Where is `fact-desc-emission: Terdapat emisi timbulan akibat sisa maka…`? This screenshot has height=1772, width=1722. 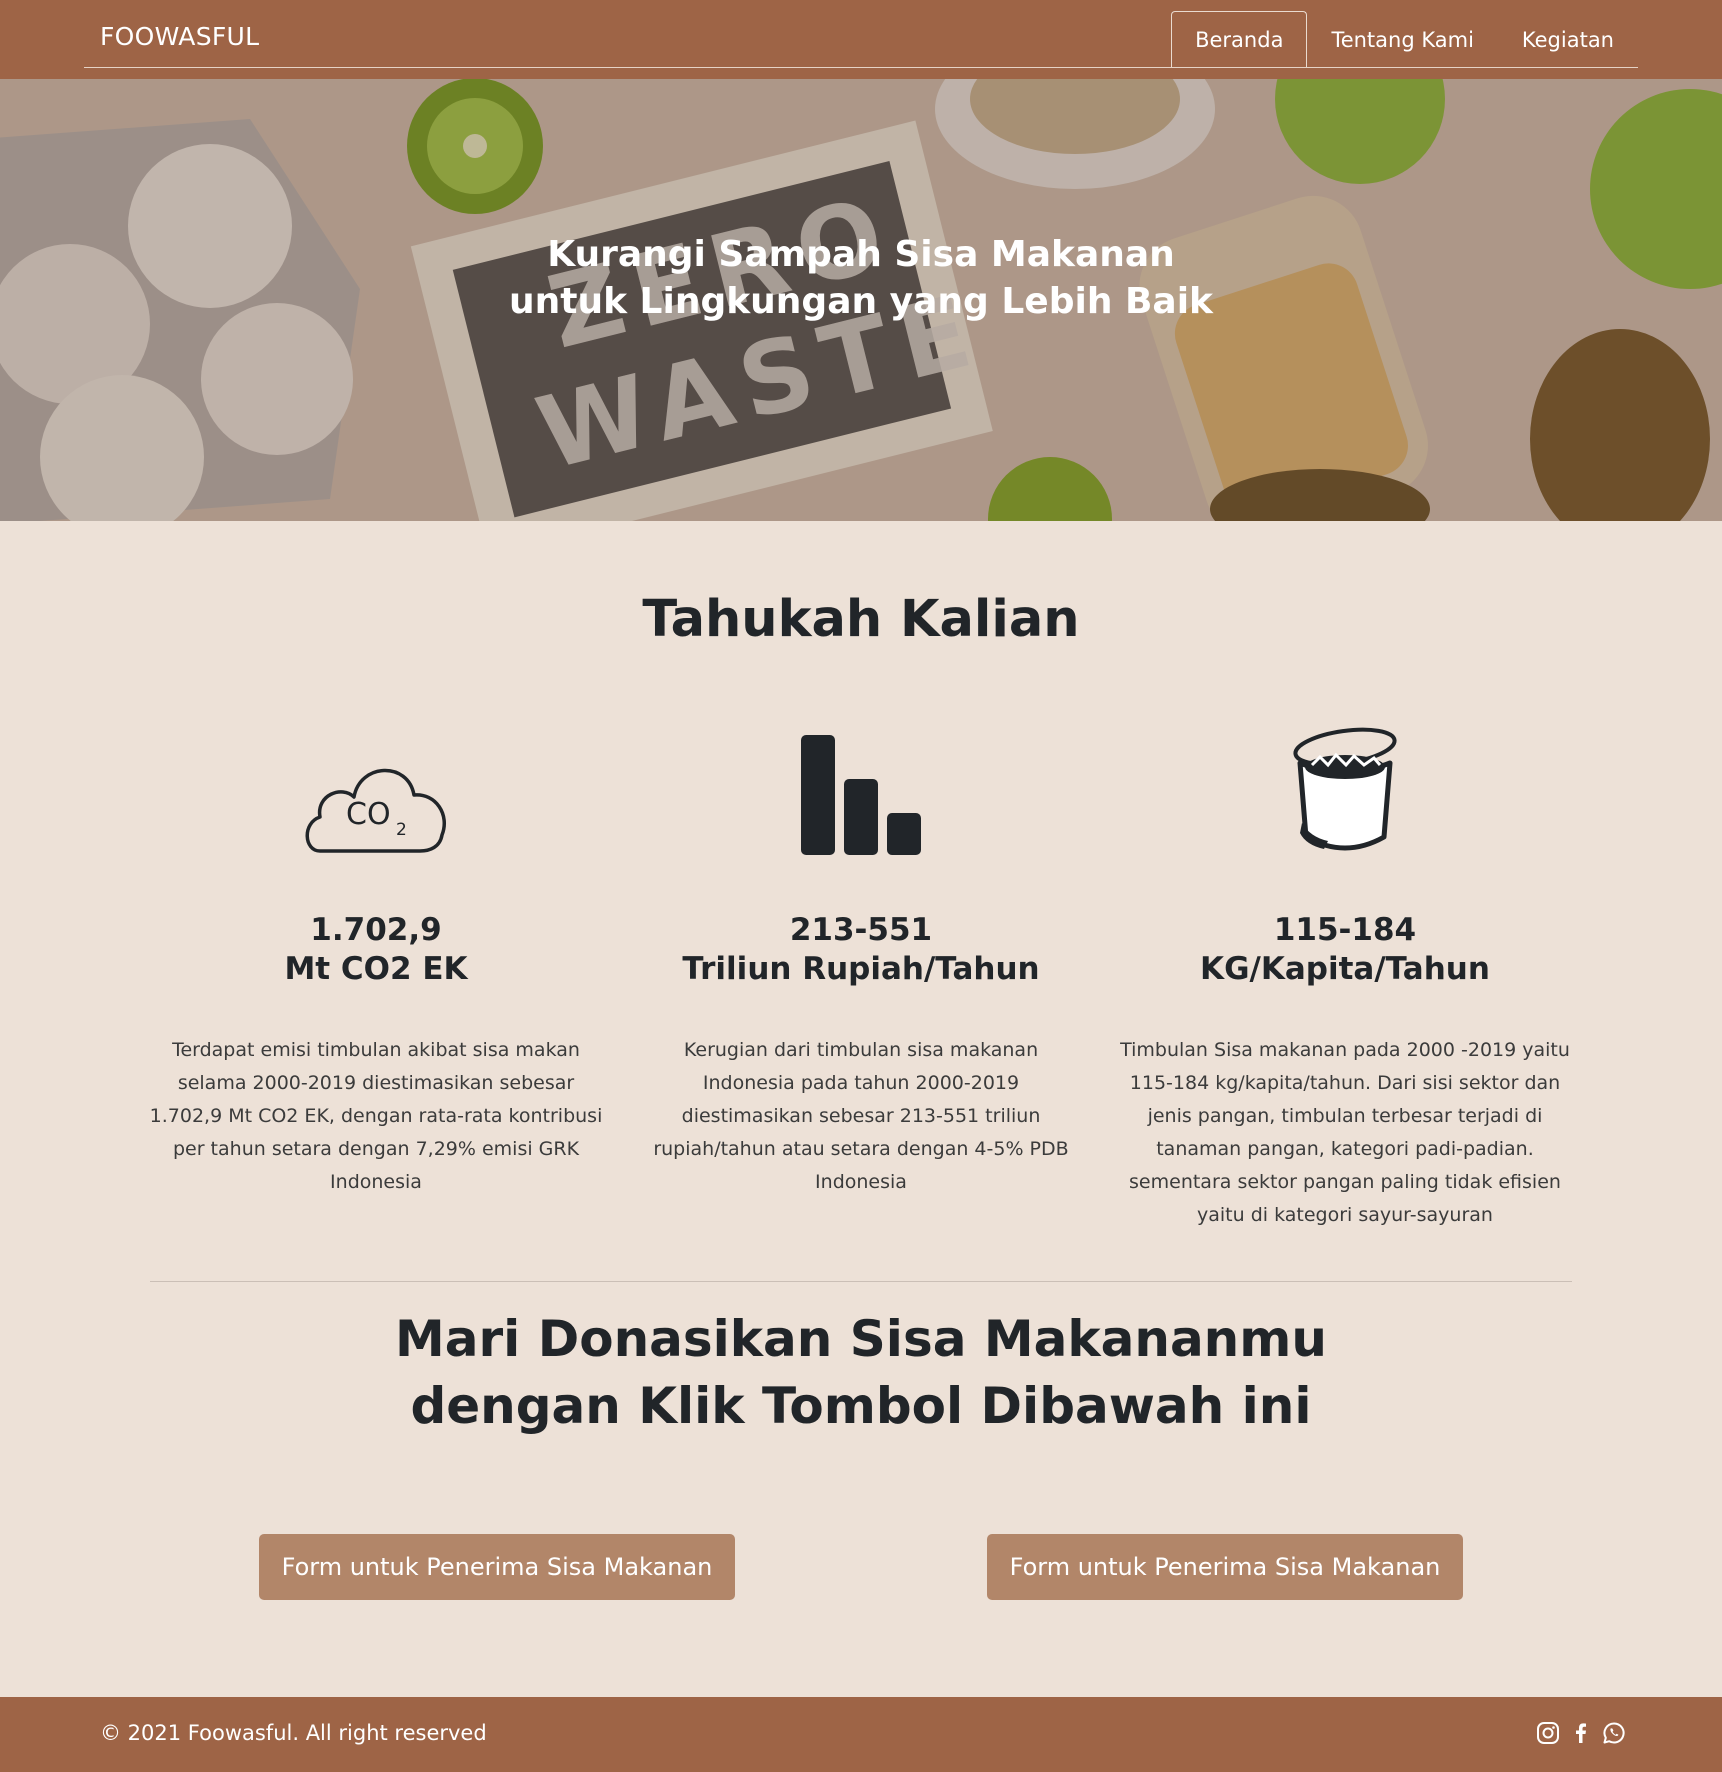
fact-desc-emission: Terdapat emisi timbulan akibat sisa maka… is located at coordinates (376, 1116).